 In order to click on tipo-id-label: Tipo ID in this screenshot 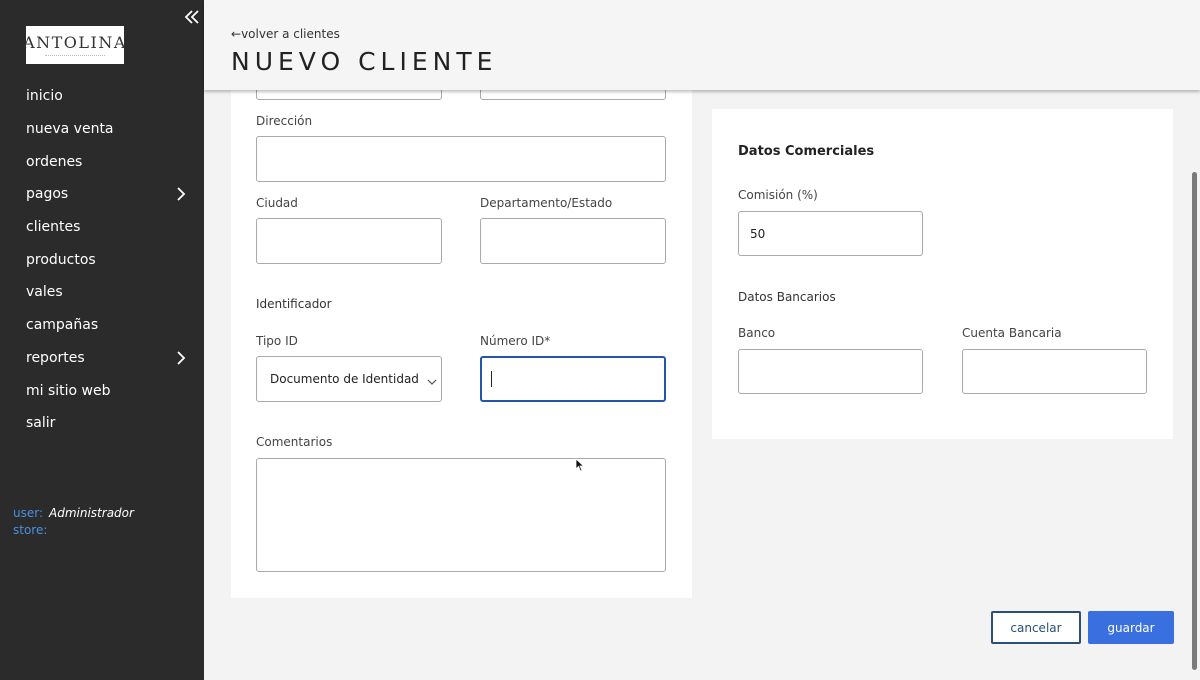, I will do `click(277, 341)`.